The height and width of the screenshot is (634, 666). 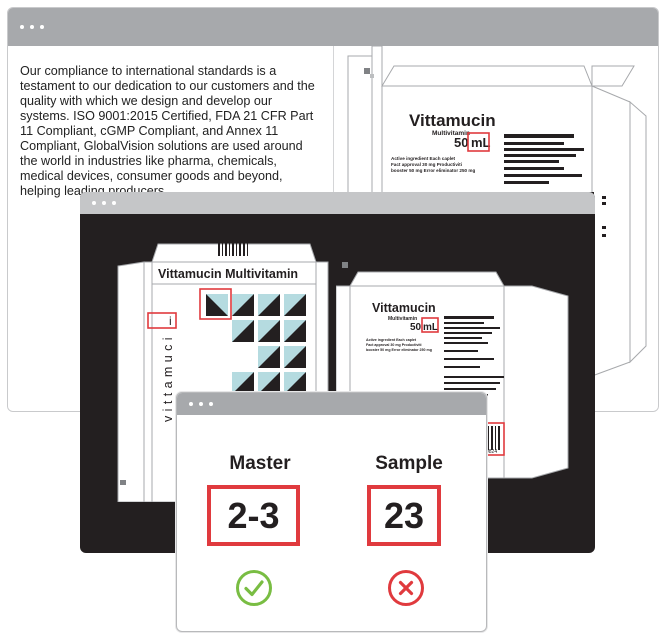 What do you see at coordinates (233, 248) in the screenshot?
I see `barcode-top` at bounding box center [233, 248].